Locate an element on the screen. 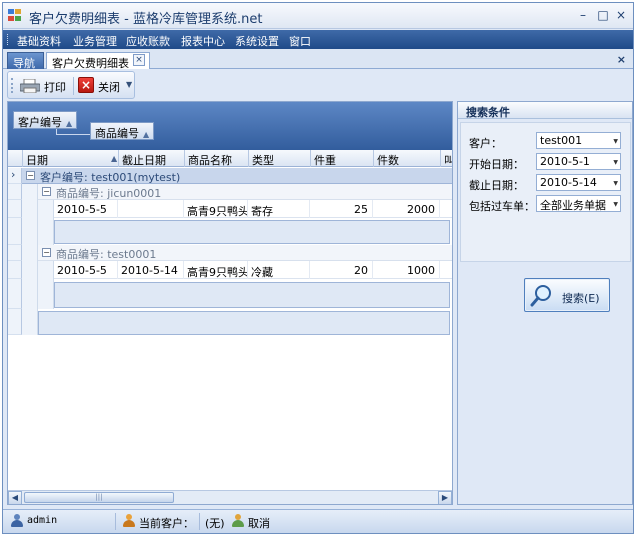 This screenshot has width=641, height=540. close-label: 关闭 is located at coordinates (109, 87).